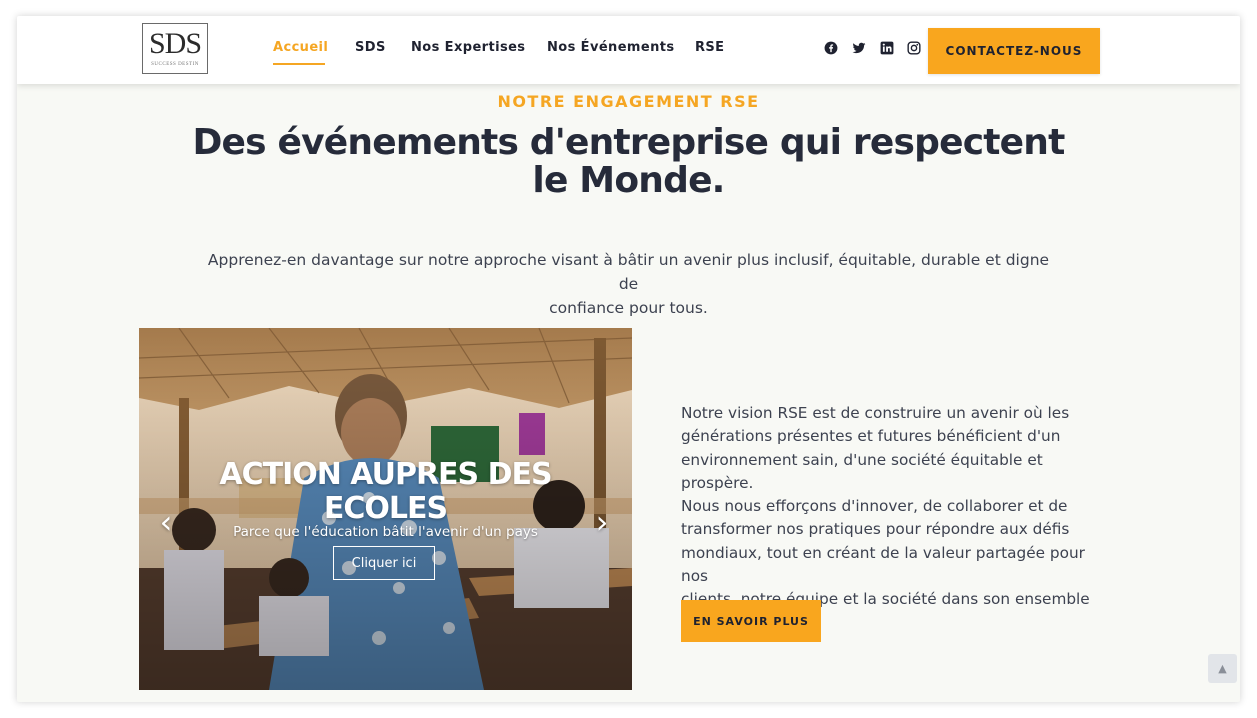 This screenshot has height=718, width=1257. Describe the element at coordinates (628, 308) in the screenshot. I see `lead-line-2: confiance pour tous.` at that location.